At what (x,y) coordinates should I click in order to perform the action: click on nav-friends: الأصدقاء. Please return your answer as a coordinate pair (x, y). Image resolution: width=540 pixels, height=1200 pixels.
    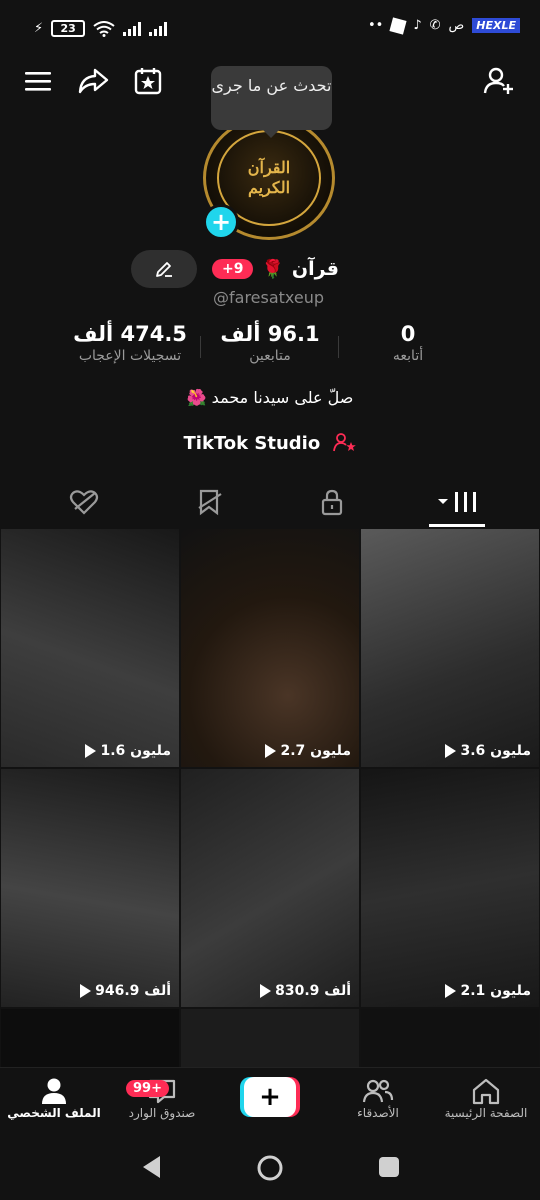
    Looking at the image, I should click on (378, 1098).